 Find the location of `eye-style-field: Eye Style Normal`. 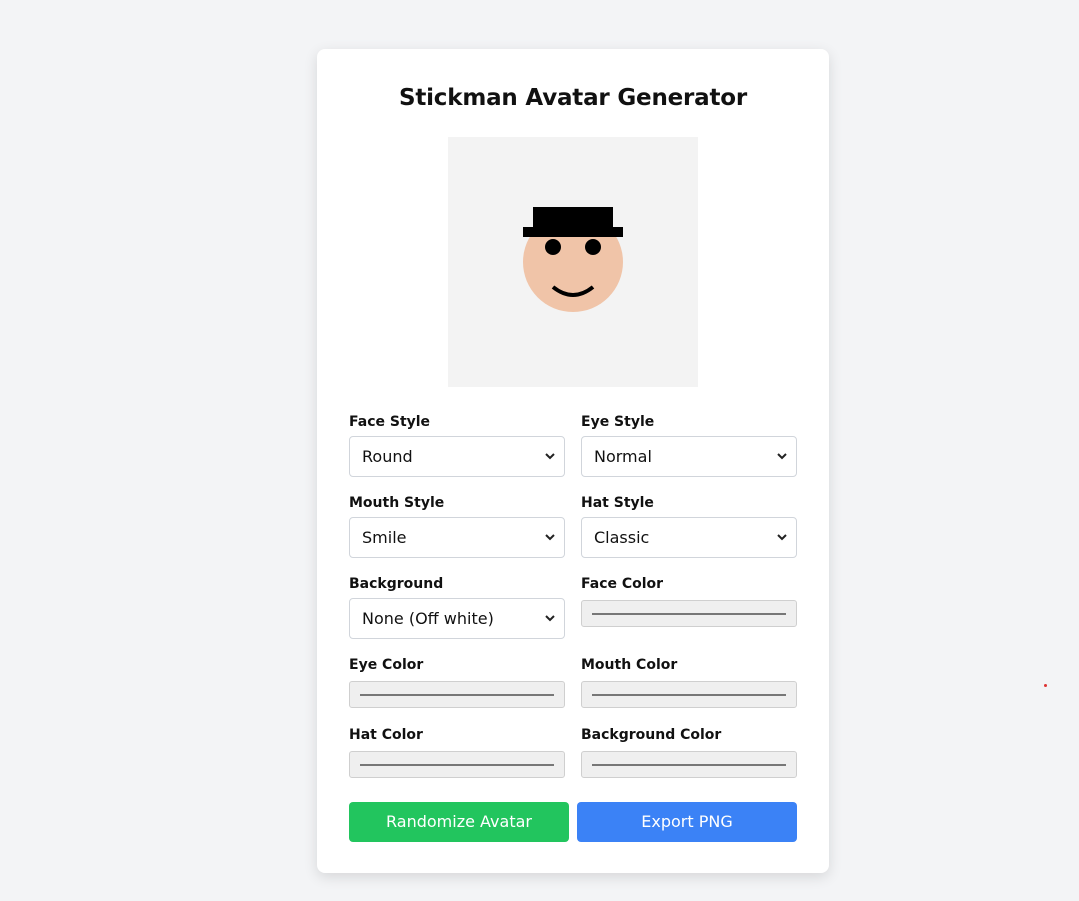

eye-style-field: Eye Style Normal is located at coordinates (689, 445).